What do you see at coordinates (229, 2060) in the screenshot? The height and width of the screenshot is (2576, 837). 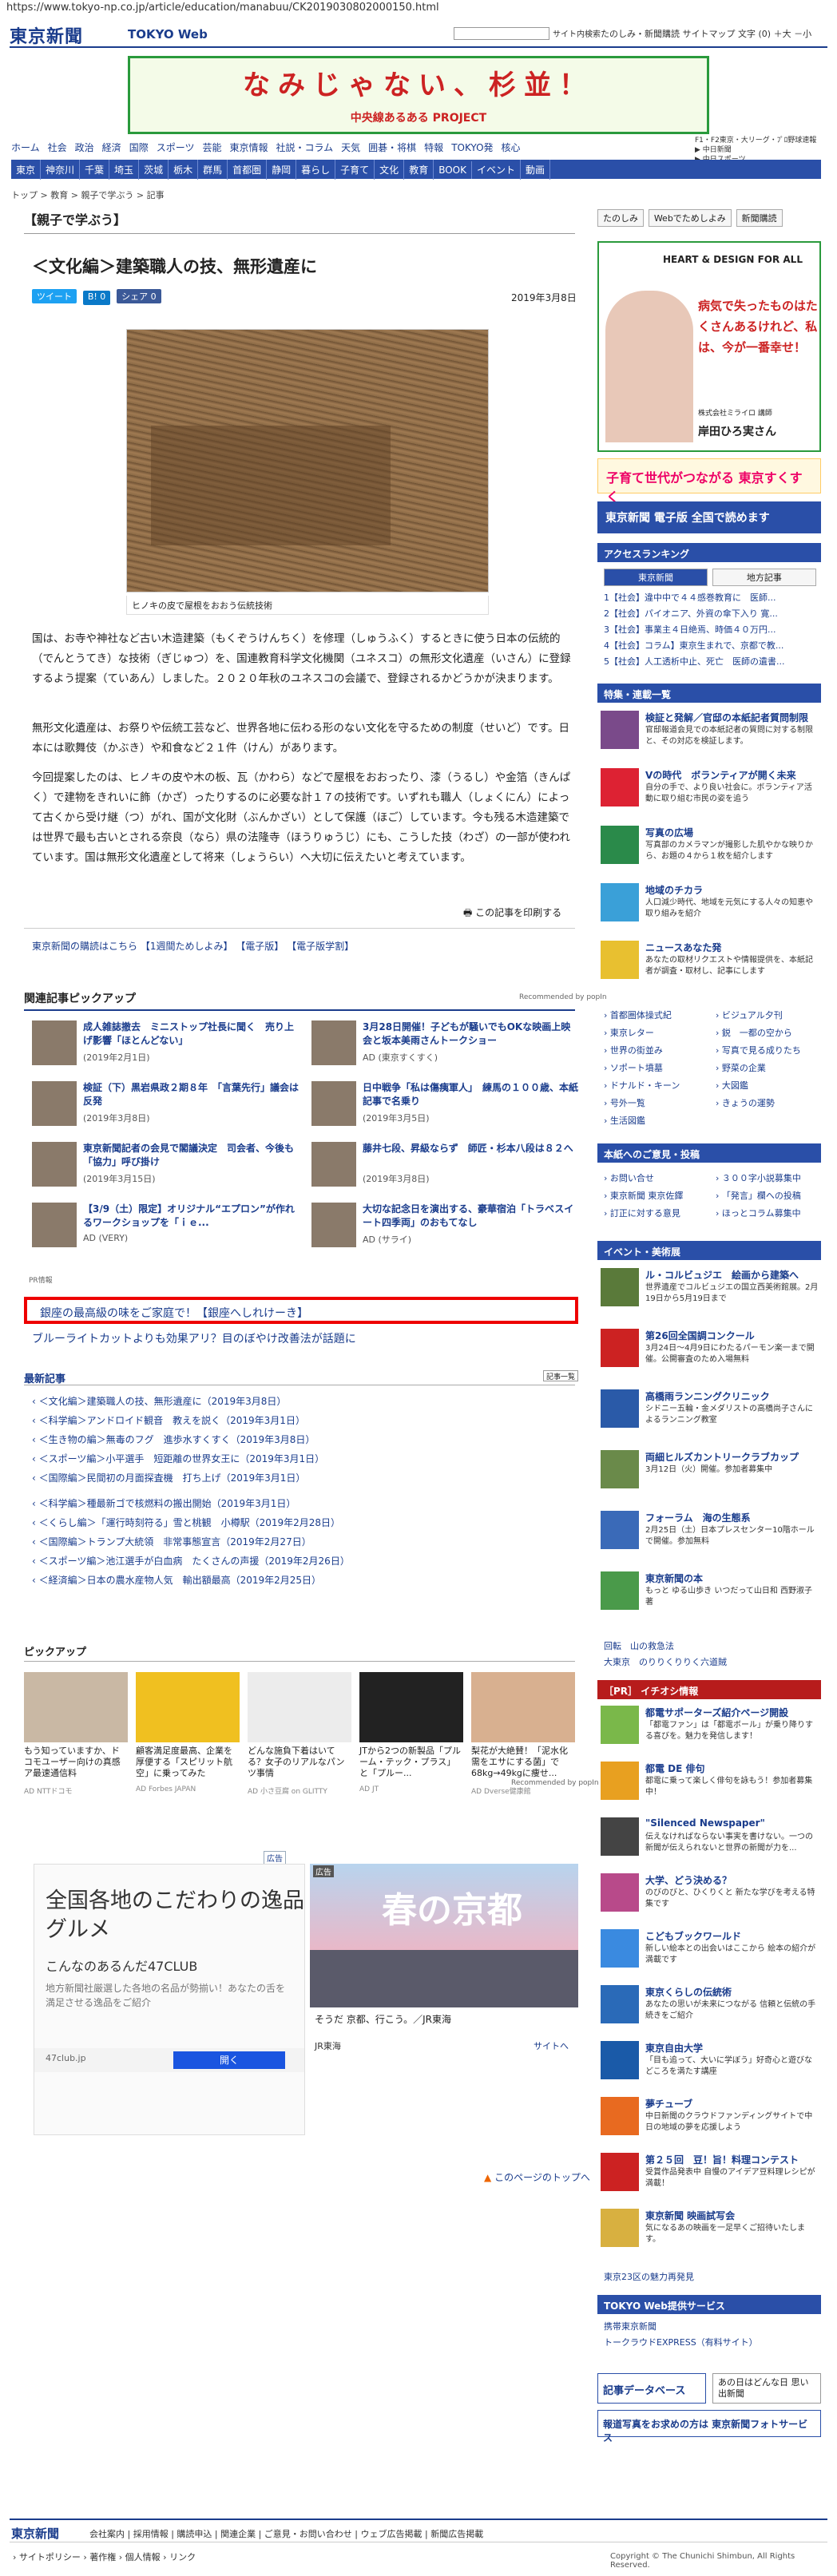 I see `ad-open-button: 開く` at bounding box center [229, 2060].